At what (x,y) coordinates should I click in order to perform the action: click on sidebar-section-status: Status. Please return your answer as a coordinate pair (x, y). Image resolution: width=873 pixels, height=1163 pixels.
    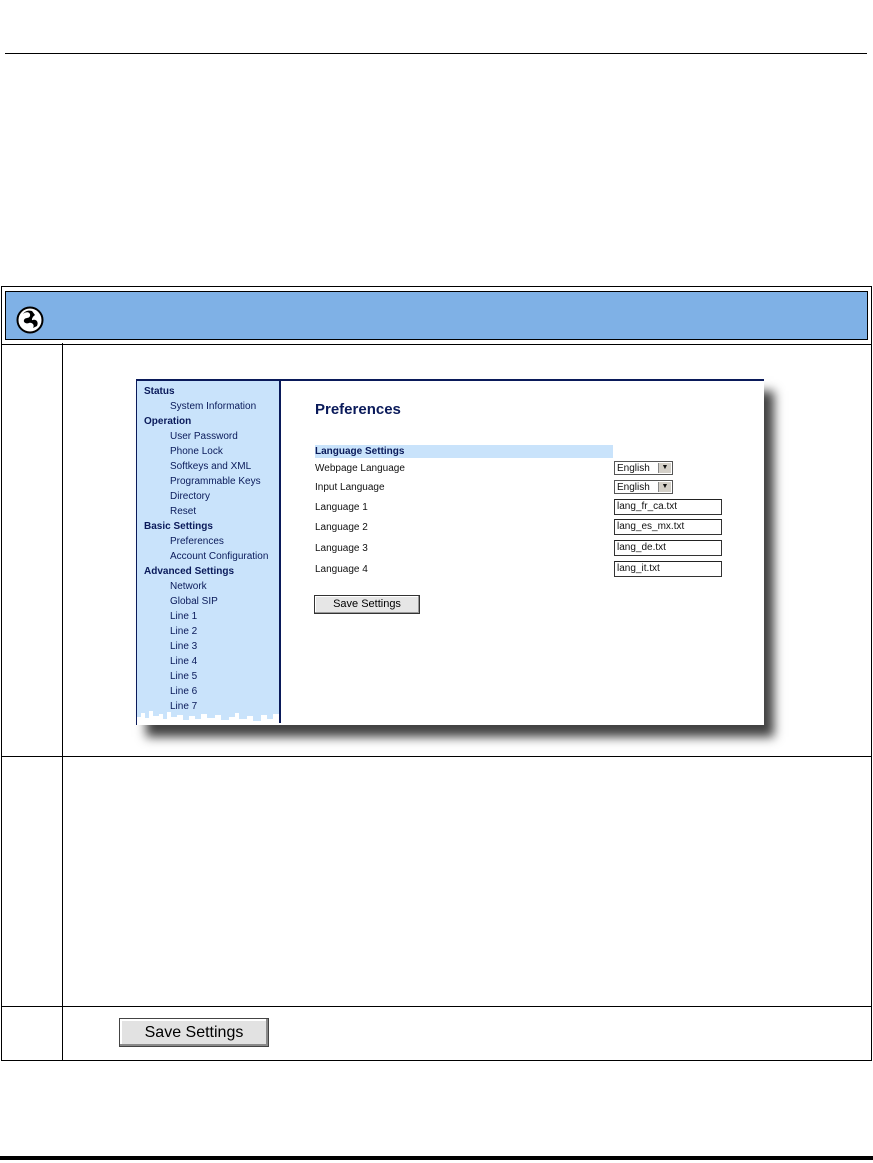
    Looking at the image, I should click on (159, 391).